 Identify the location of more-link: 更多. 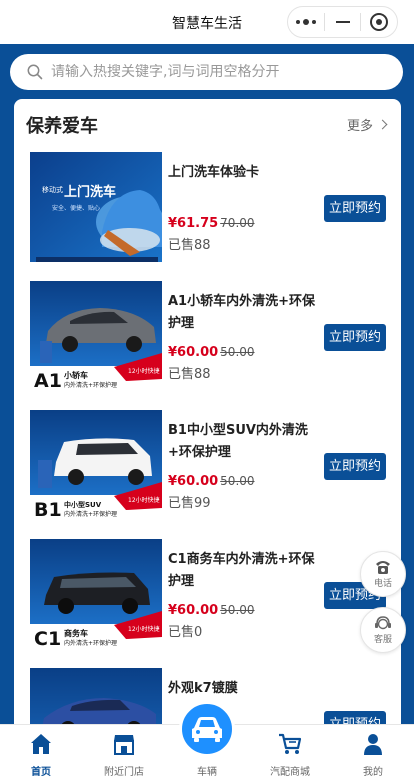
(367, 124).